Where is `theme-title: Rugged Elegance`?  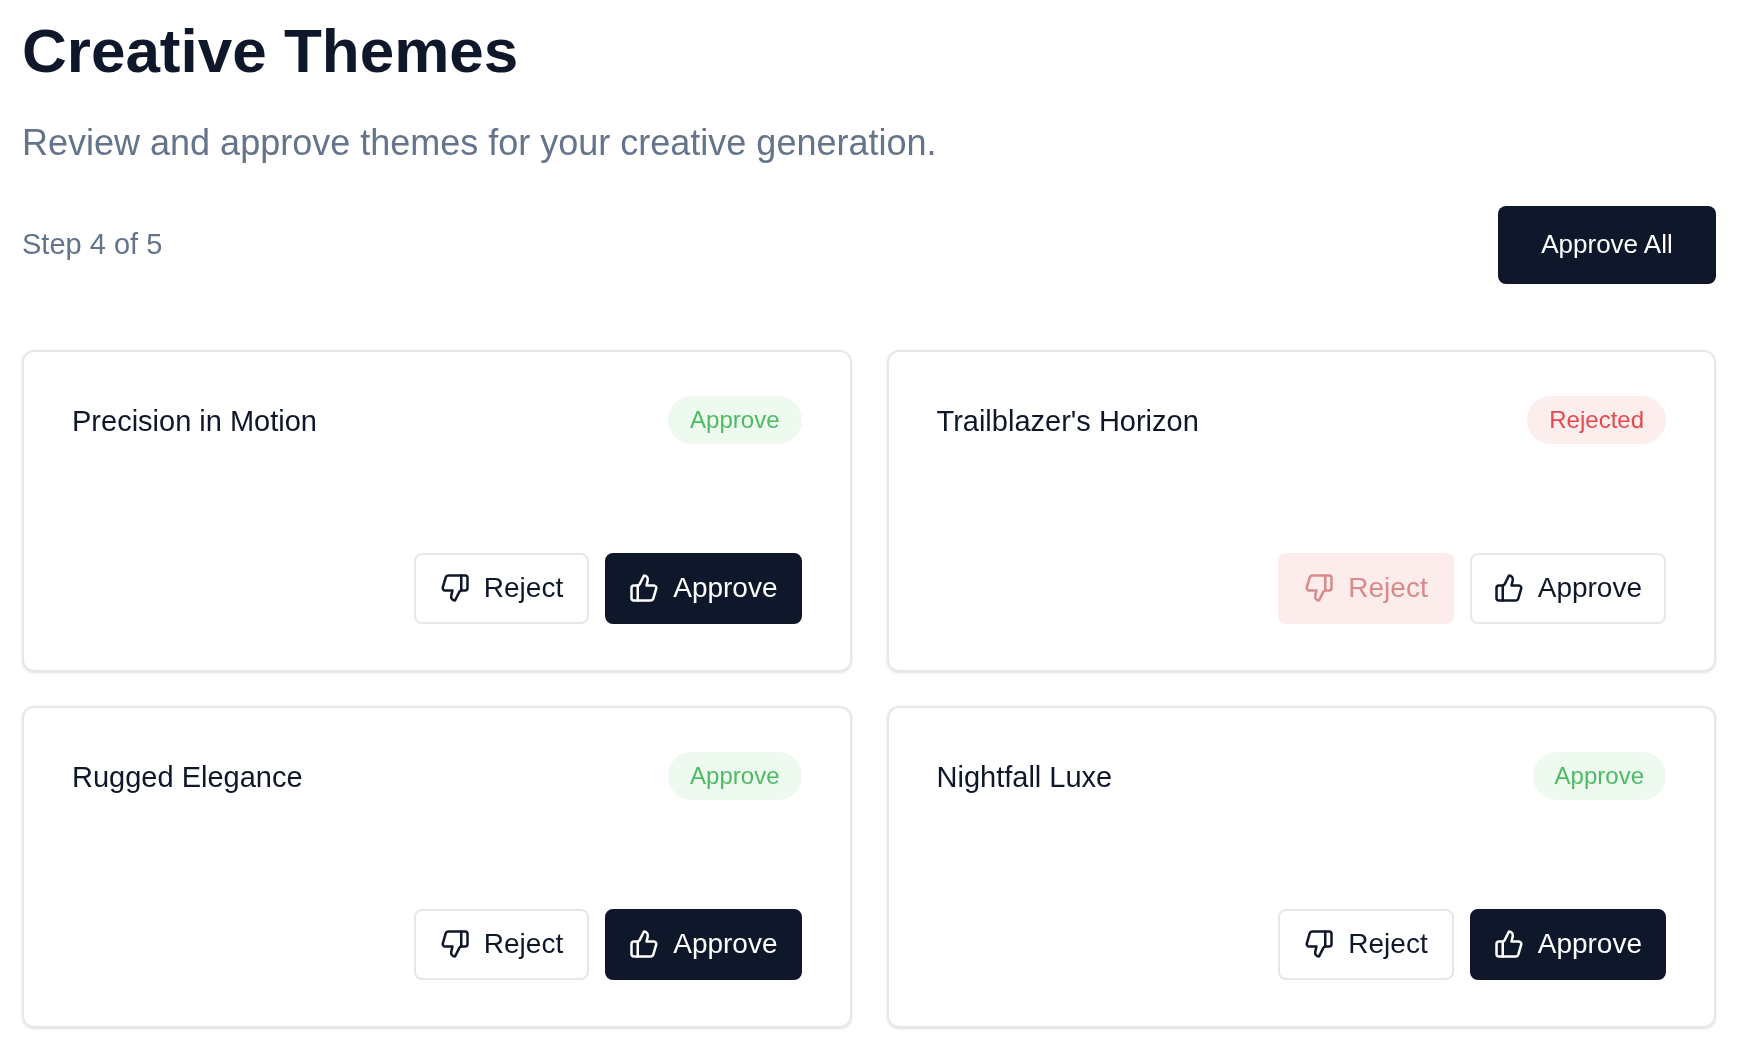 theme-title: Rugged Elegance is located at coordinates (187, 777).